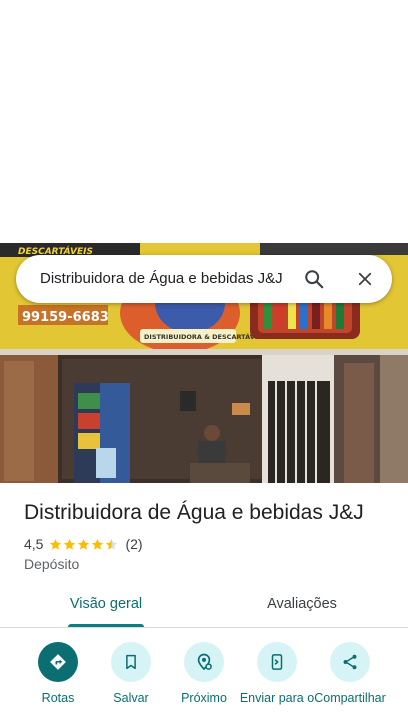 This screenshot has width=408, height=726. What do you see at coordinates (205, 336) in the screenshot?
I see `sign-badge-text: DISTRIBUIDORA & DESCARTÁVEIS` at bounding box center [205, 336].